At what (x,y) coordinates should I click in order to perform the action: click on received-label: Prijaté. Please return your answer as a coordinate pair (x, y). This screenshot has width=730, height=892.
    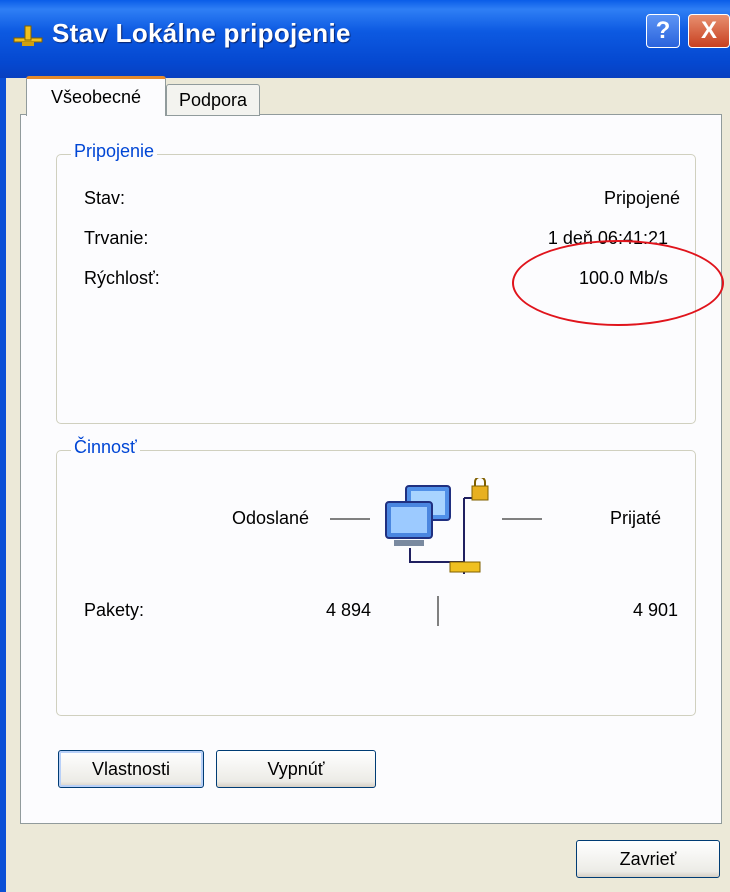
    Looking at the image, I should click on (636, 518).